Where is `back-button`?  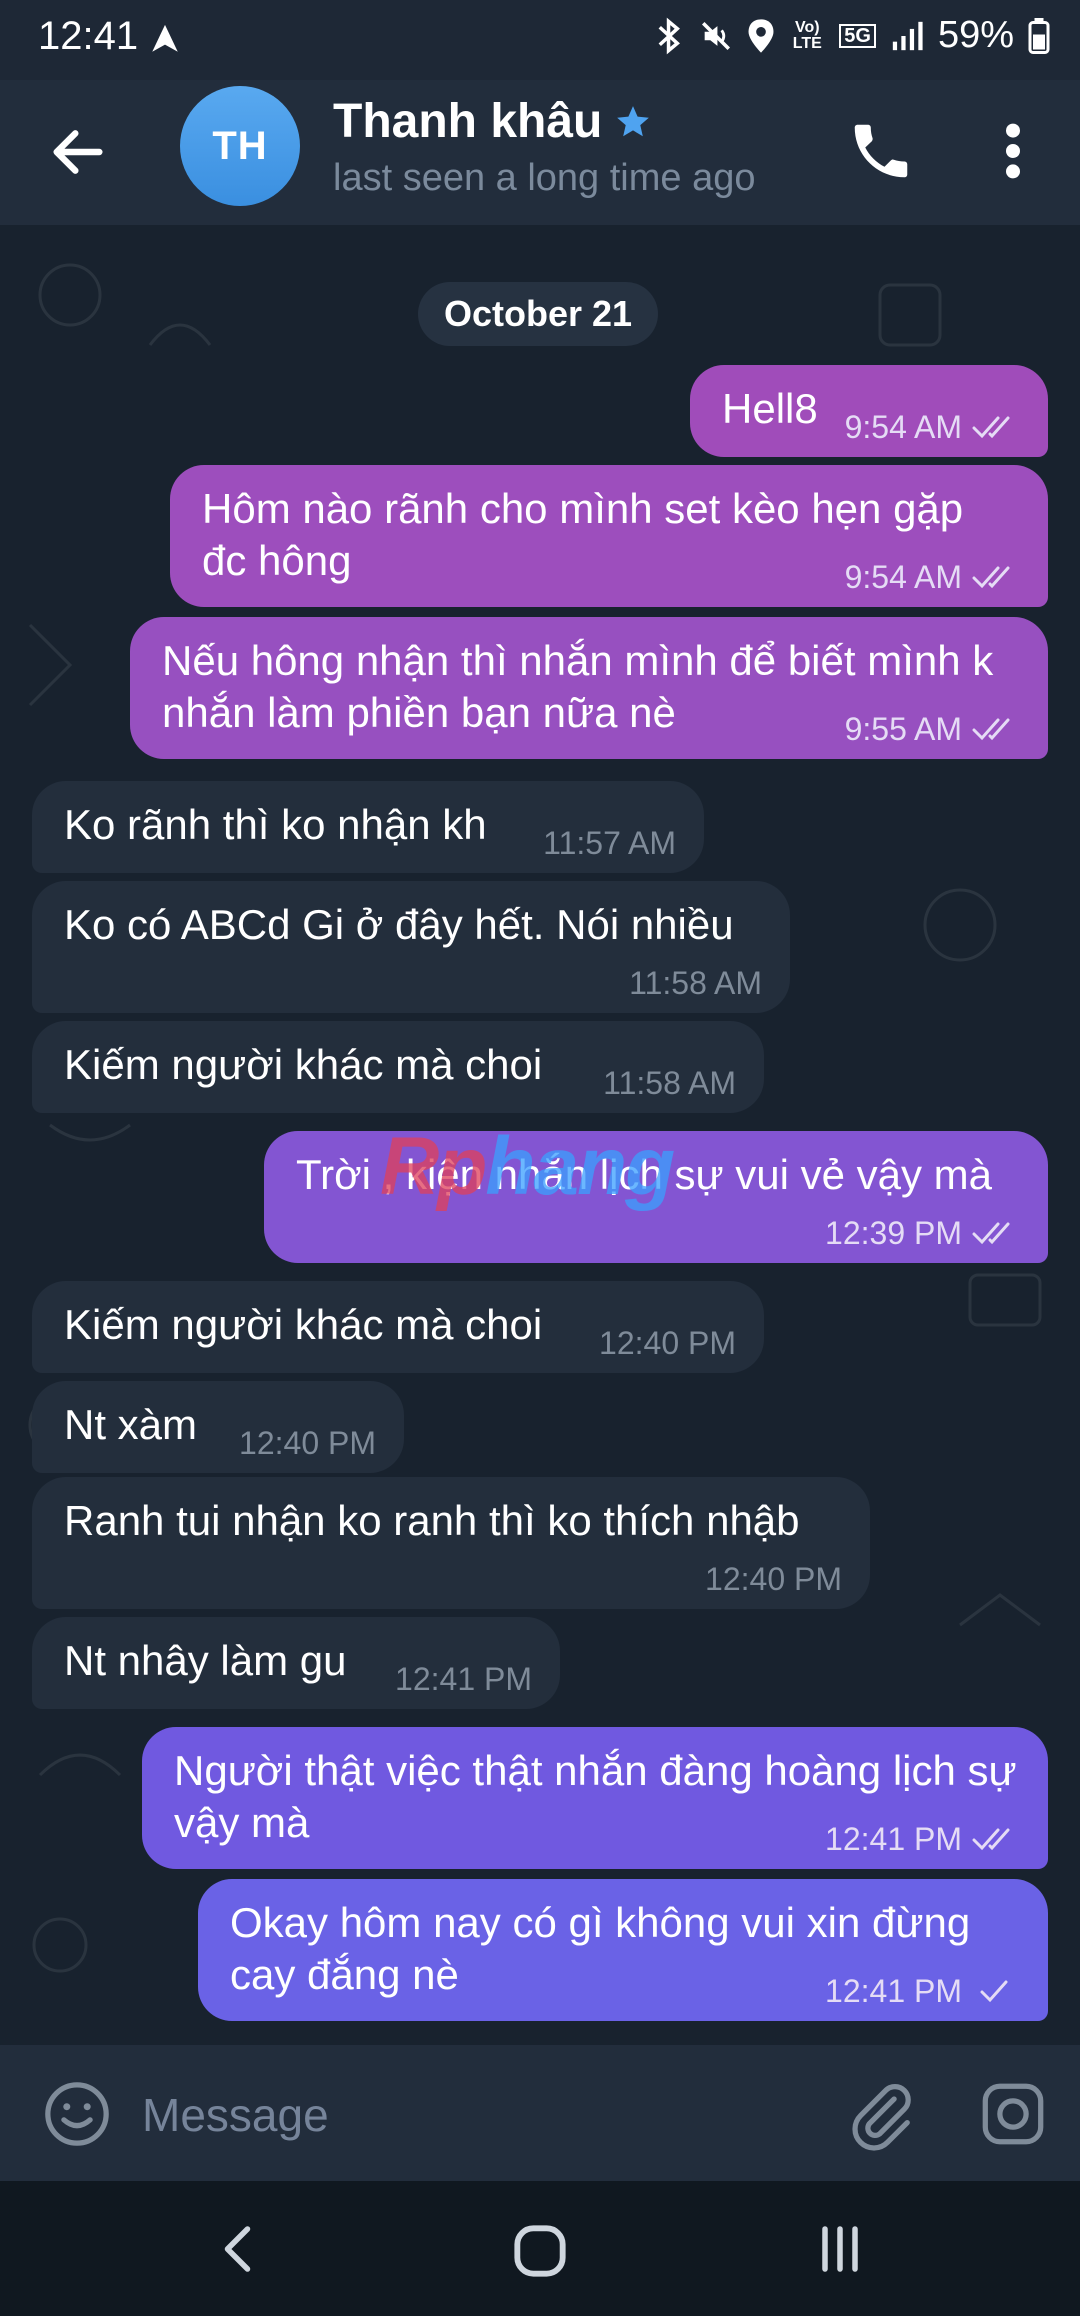 back-button is located at coordinates (78, 152).